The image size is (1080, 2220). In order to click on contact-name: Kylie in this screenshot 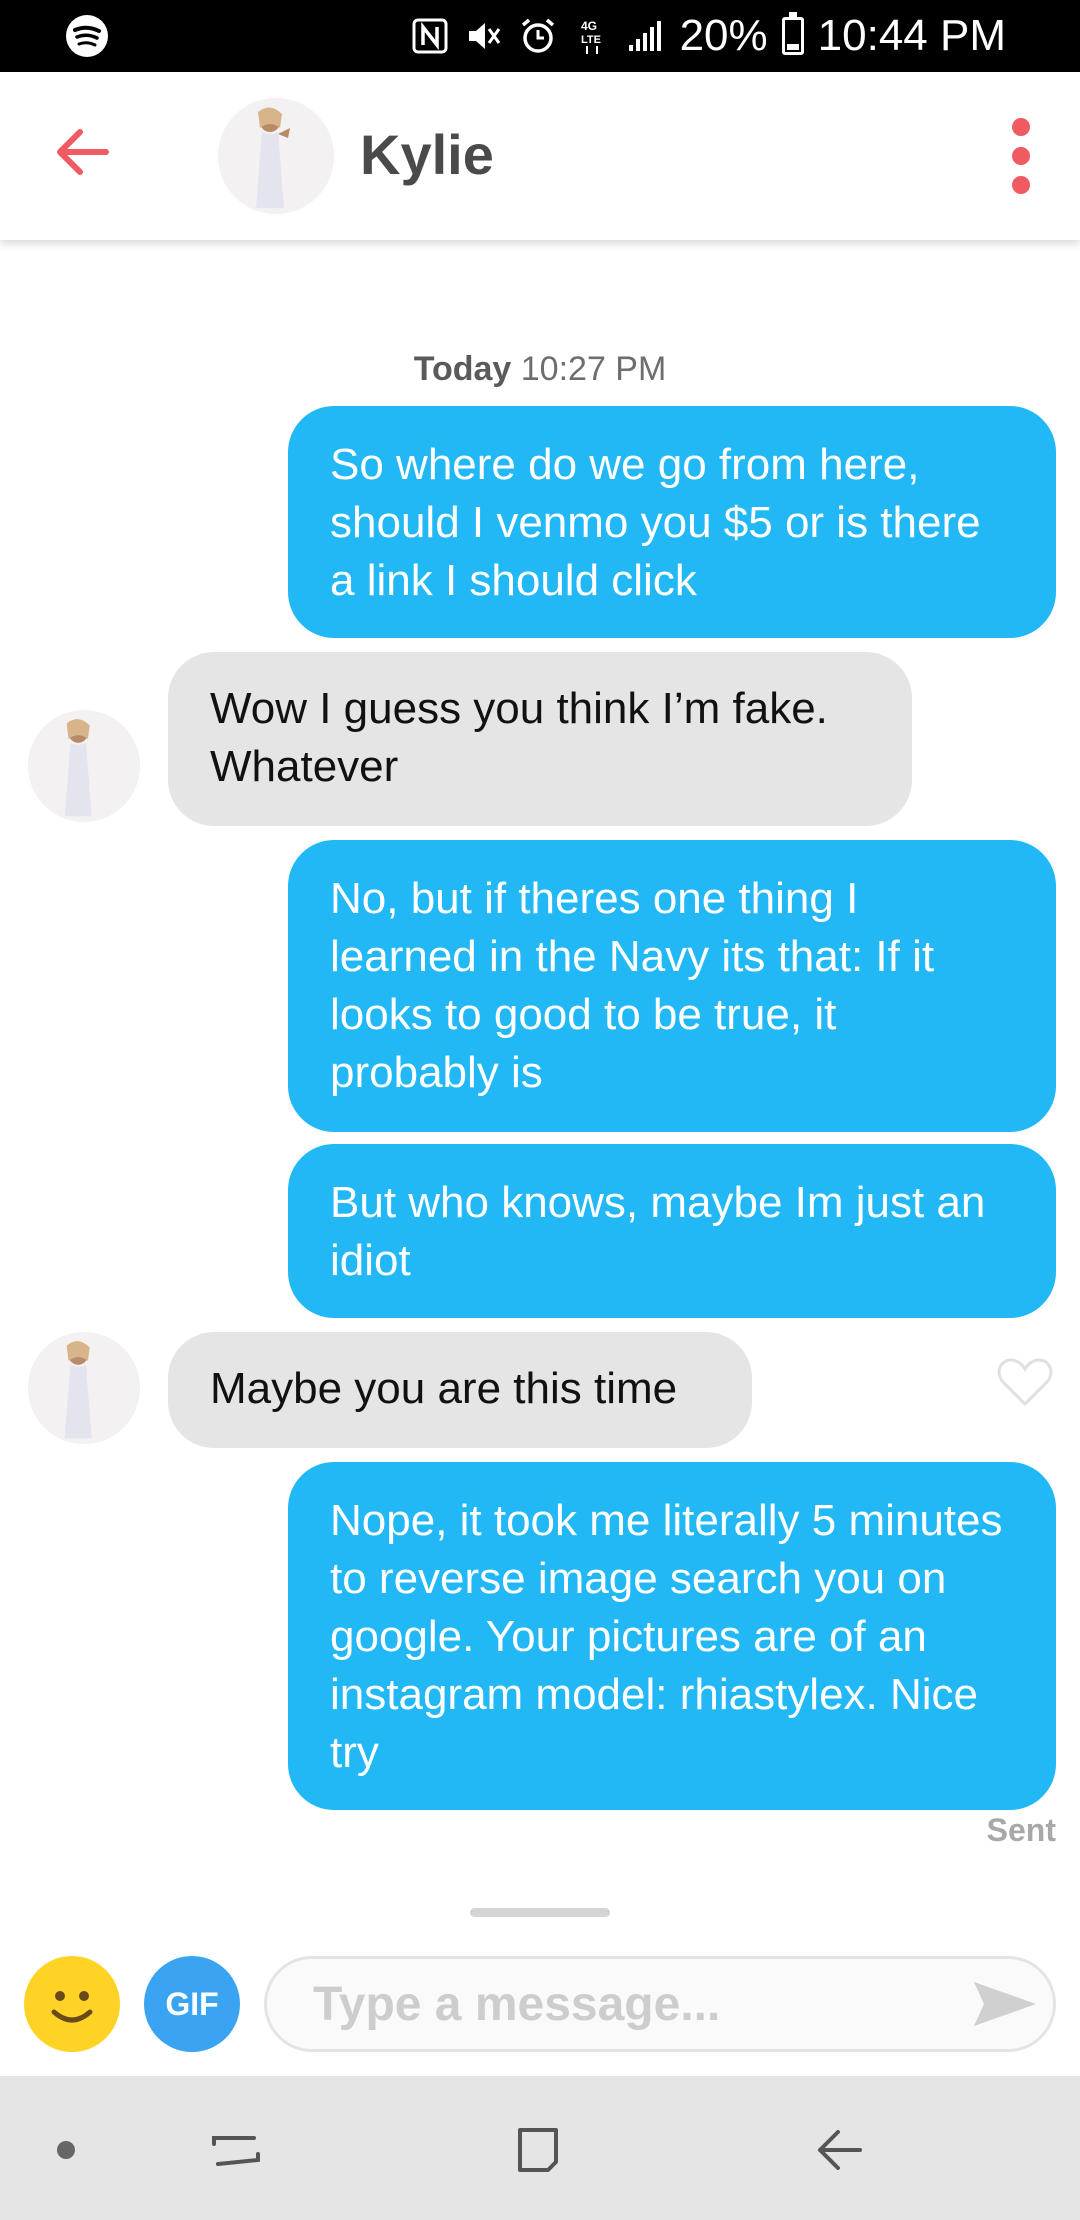, I will do `click(427, 154)`.